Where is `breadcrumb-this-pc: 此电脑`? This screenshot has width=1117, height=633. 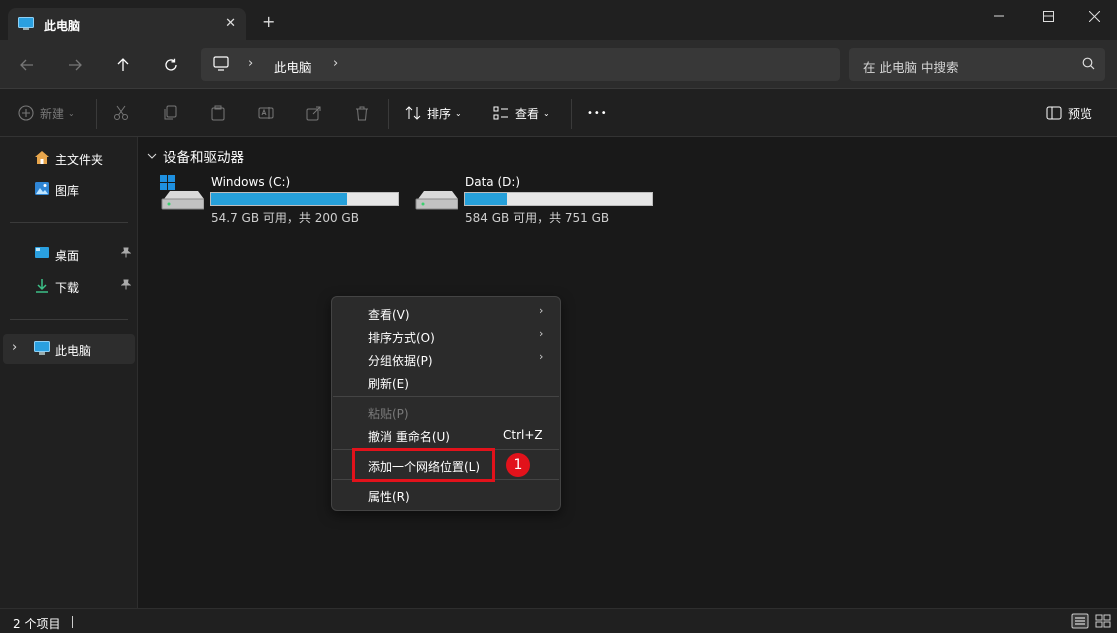 breadcrumb-this-pc: 此电脑 is located at coordinates (293, 66).